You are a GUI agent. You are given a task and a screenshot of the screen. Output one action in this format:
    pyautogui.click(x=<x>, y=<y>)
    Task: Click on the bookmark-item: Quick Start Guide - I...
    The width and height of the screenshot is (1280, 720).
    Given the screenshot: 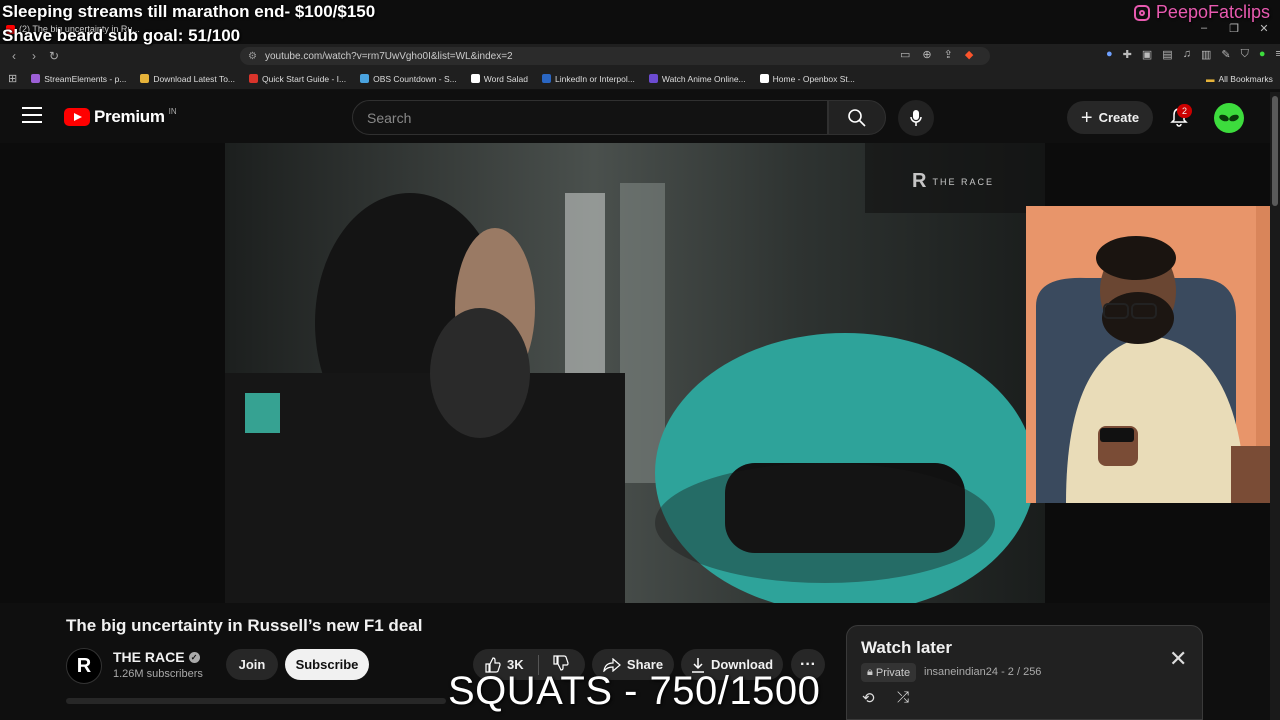 What is the action you would take?
    pyautogui.click(x=297, y=79)
    